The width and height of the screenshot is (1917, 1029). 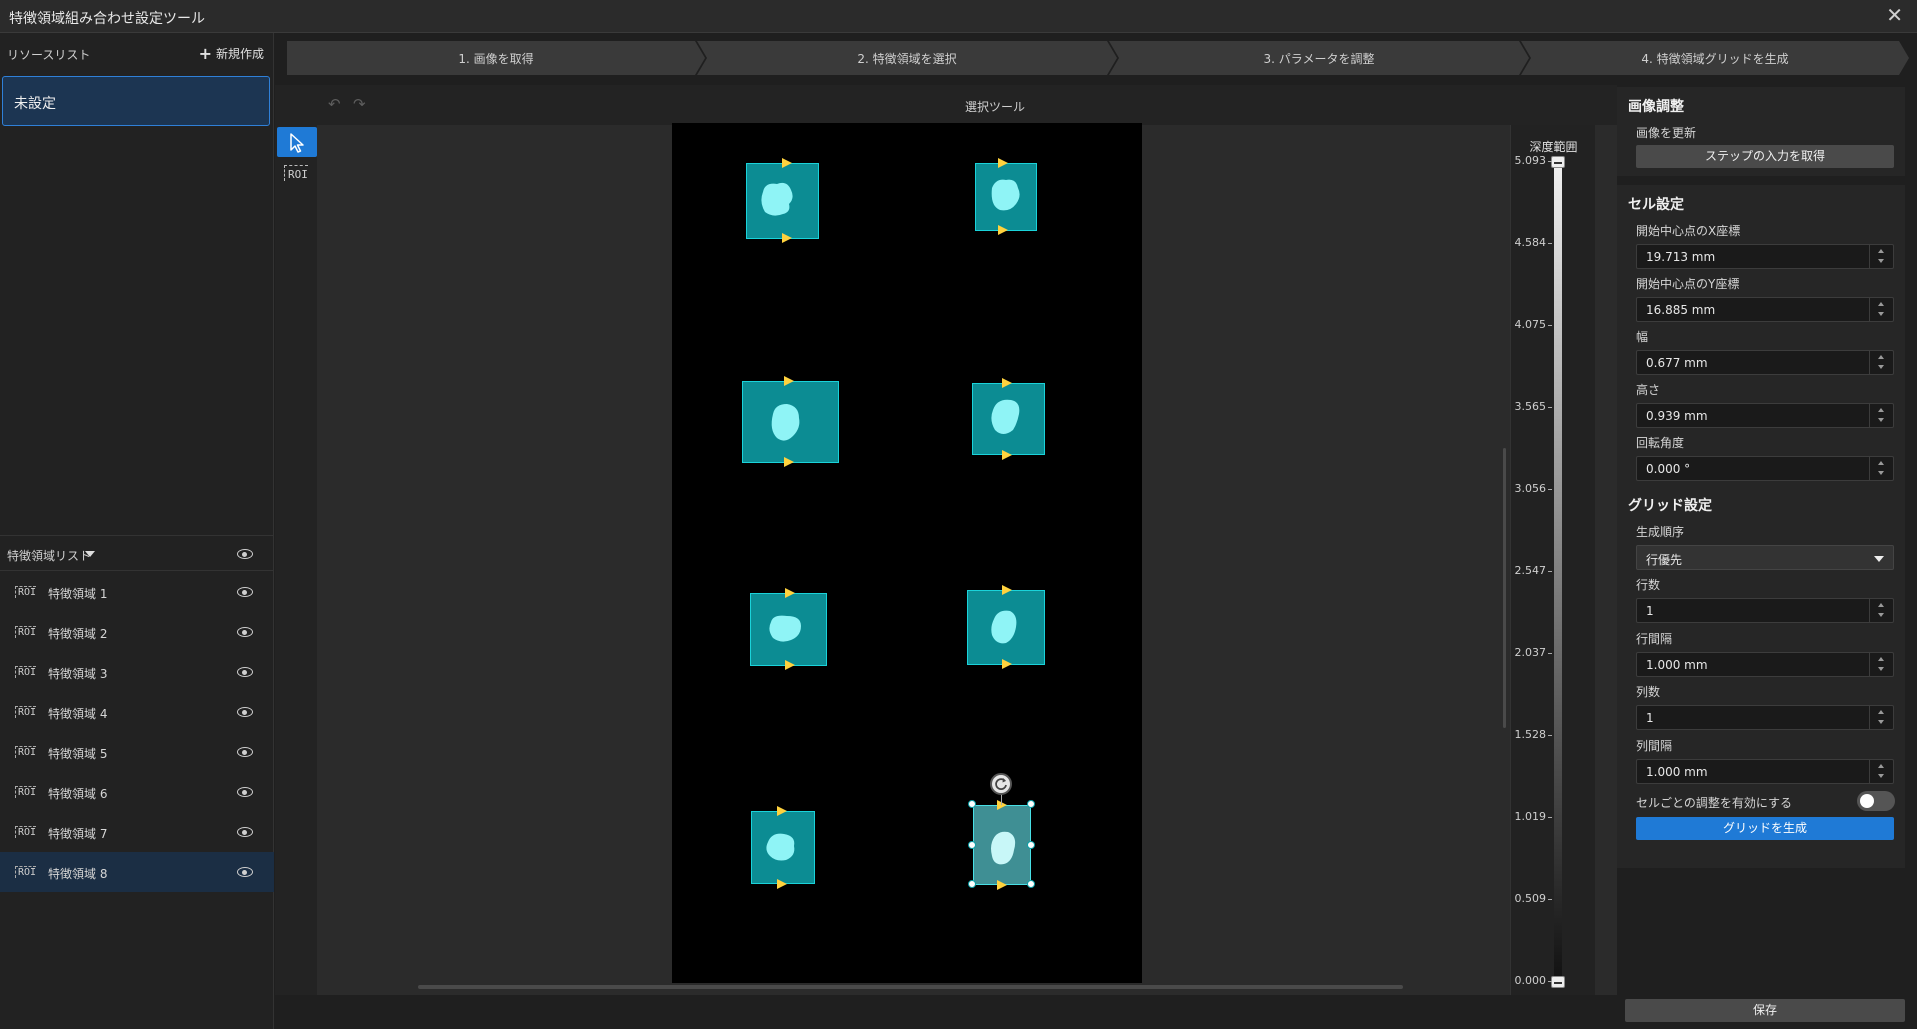 What do you see at coordinates (1765, 557) in the screenshot?
I see `generation-order-select: 行優先` at bounding box center [1765, 557].